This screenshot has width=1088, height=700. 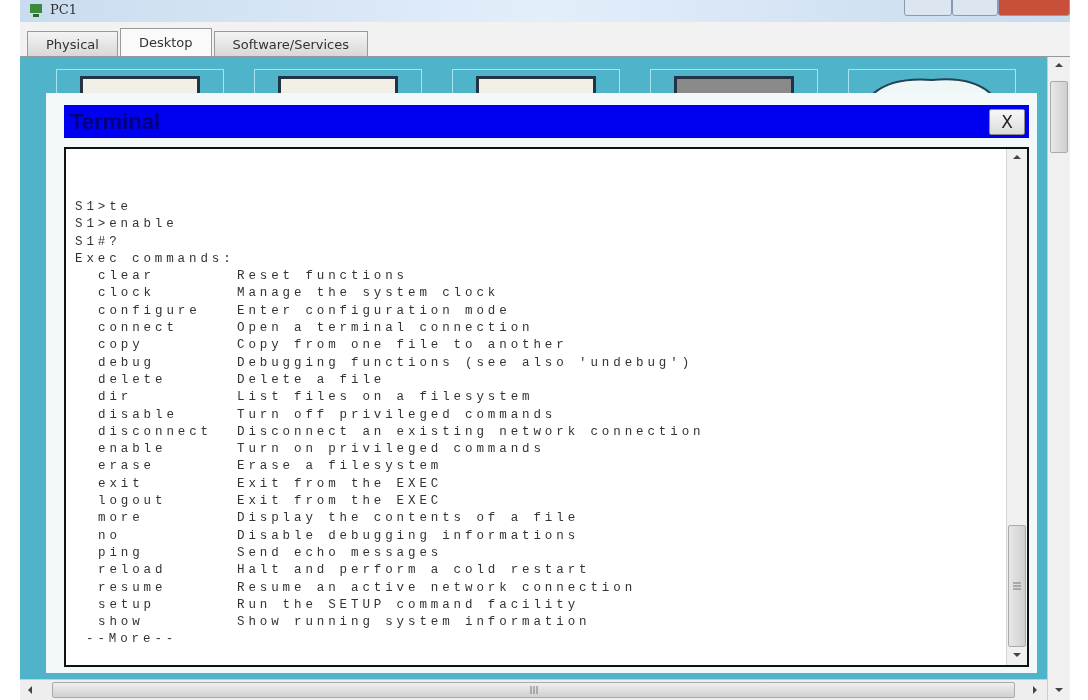 What do you see at coordinates (409, 536) in the screenshot?
I see `command-description: Disable debugging informations` at bounding box center [409, 536].